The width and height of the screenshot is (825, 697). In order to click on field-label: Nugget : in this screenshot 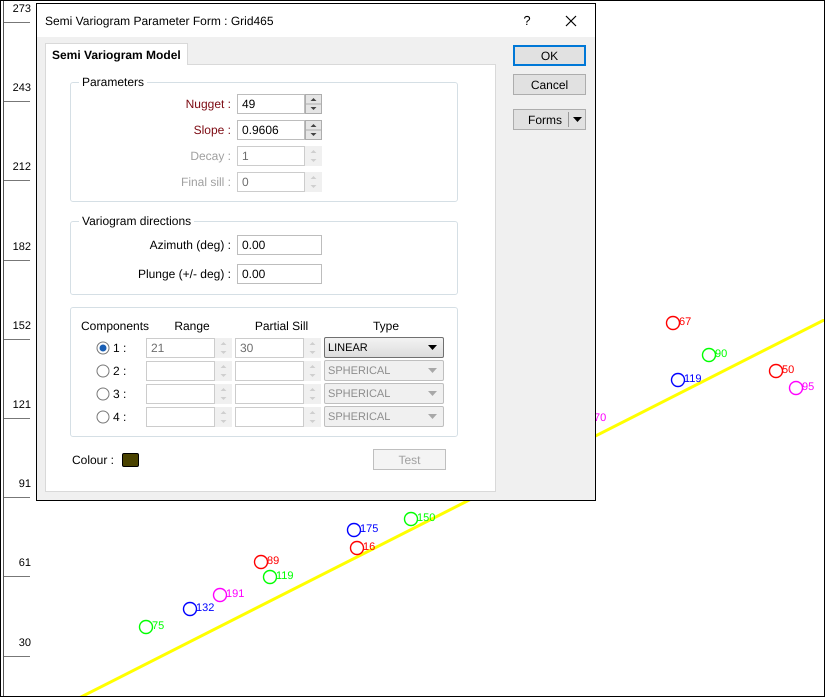, I will do `click(208, 104)`.